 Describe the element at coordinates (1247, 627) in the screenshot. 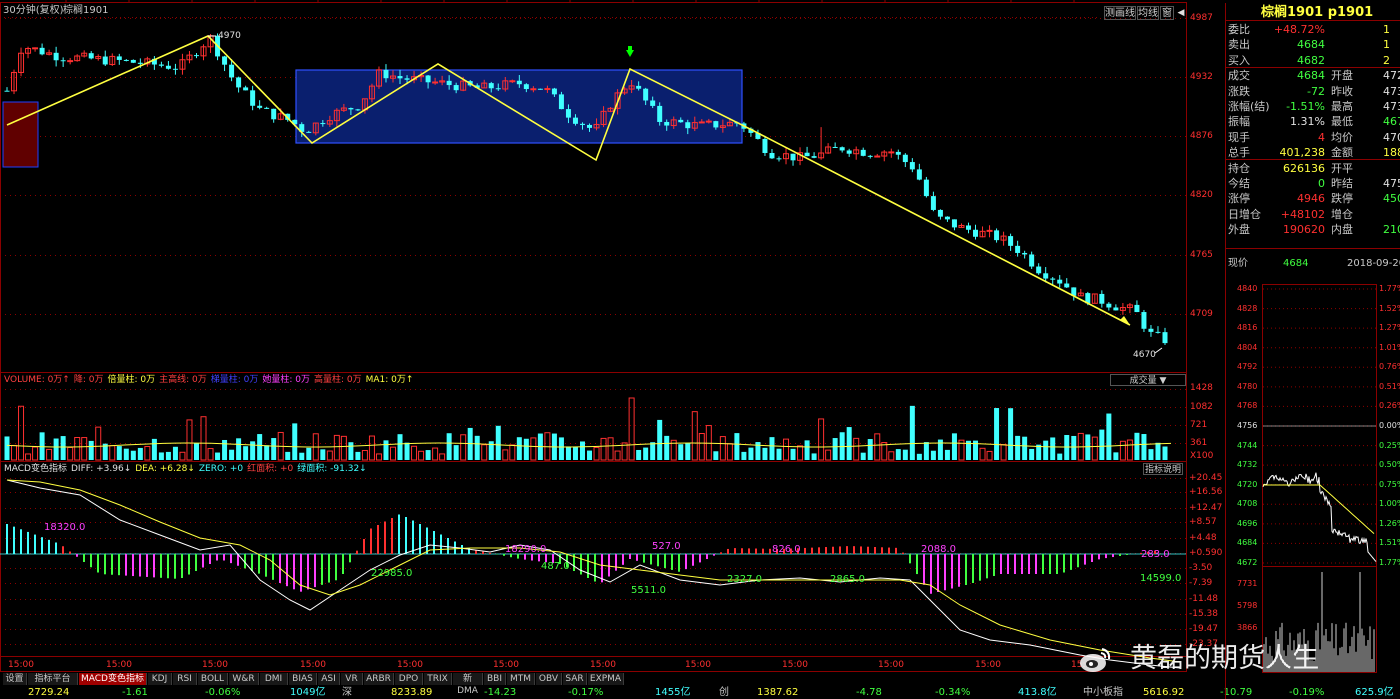

I see `mini-vol-label: 3866` at that location.